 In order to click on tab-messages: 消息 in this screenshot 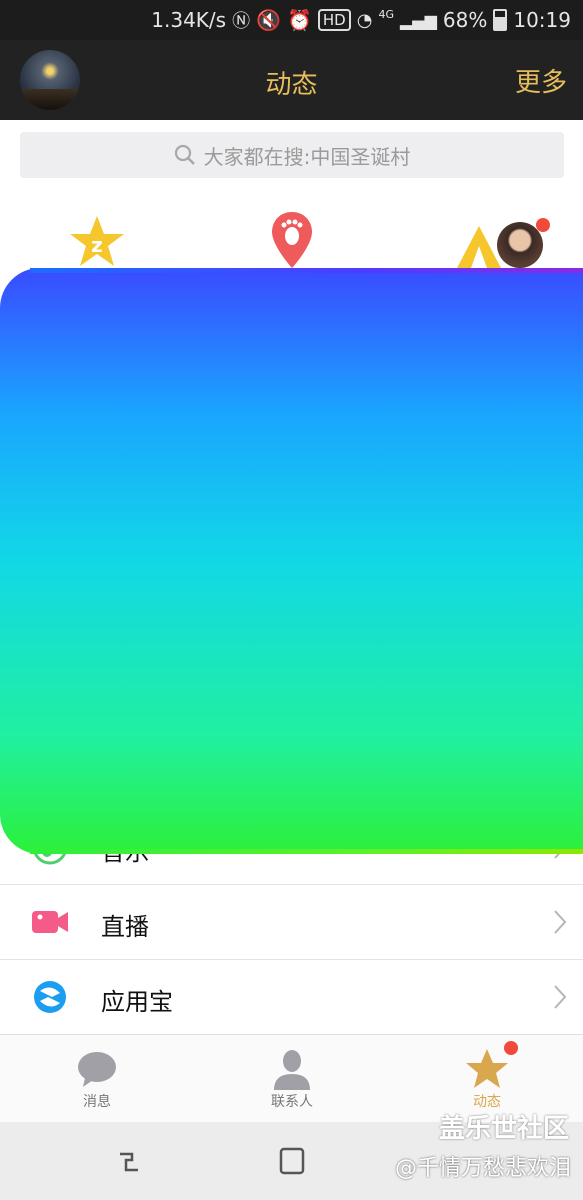, I will do `click(97, 1079)`.